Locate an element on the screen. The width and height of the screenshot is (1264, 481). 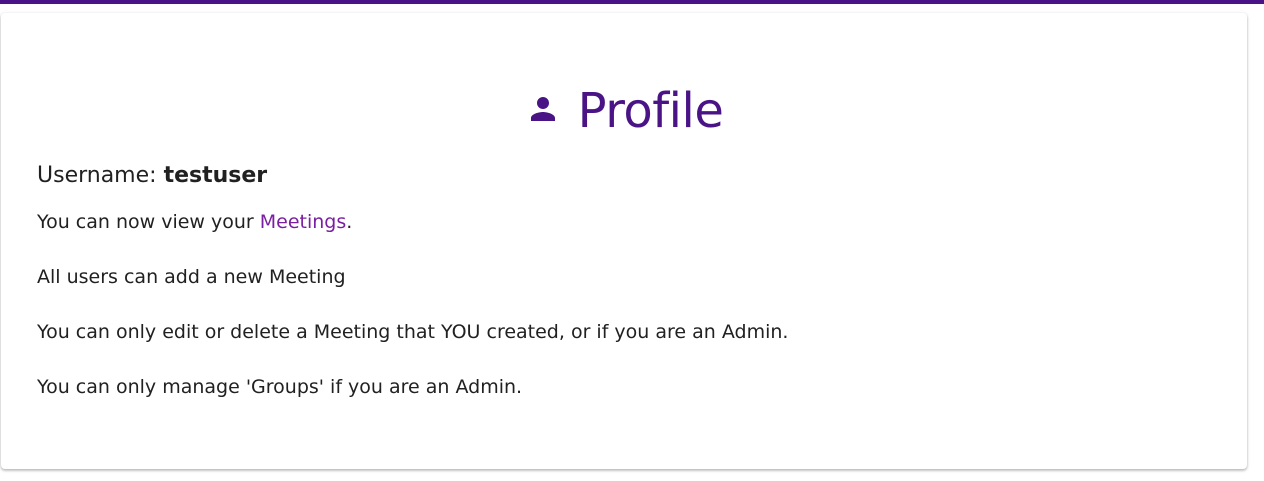
page-title-row: Profile is located at coordinates (624, 111).